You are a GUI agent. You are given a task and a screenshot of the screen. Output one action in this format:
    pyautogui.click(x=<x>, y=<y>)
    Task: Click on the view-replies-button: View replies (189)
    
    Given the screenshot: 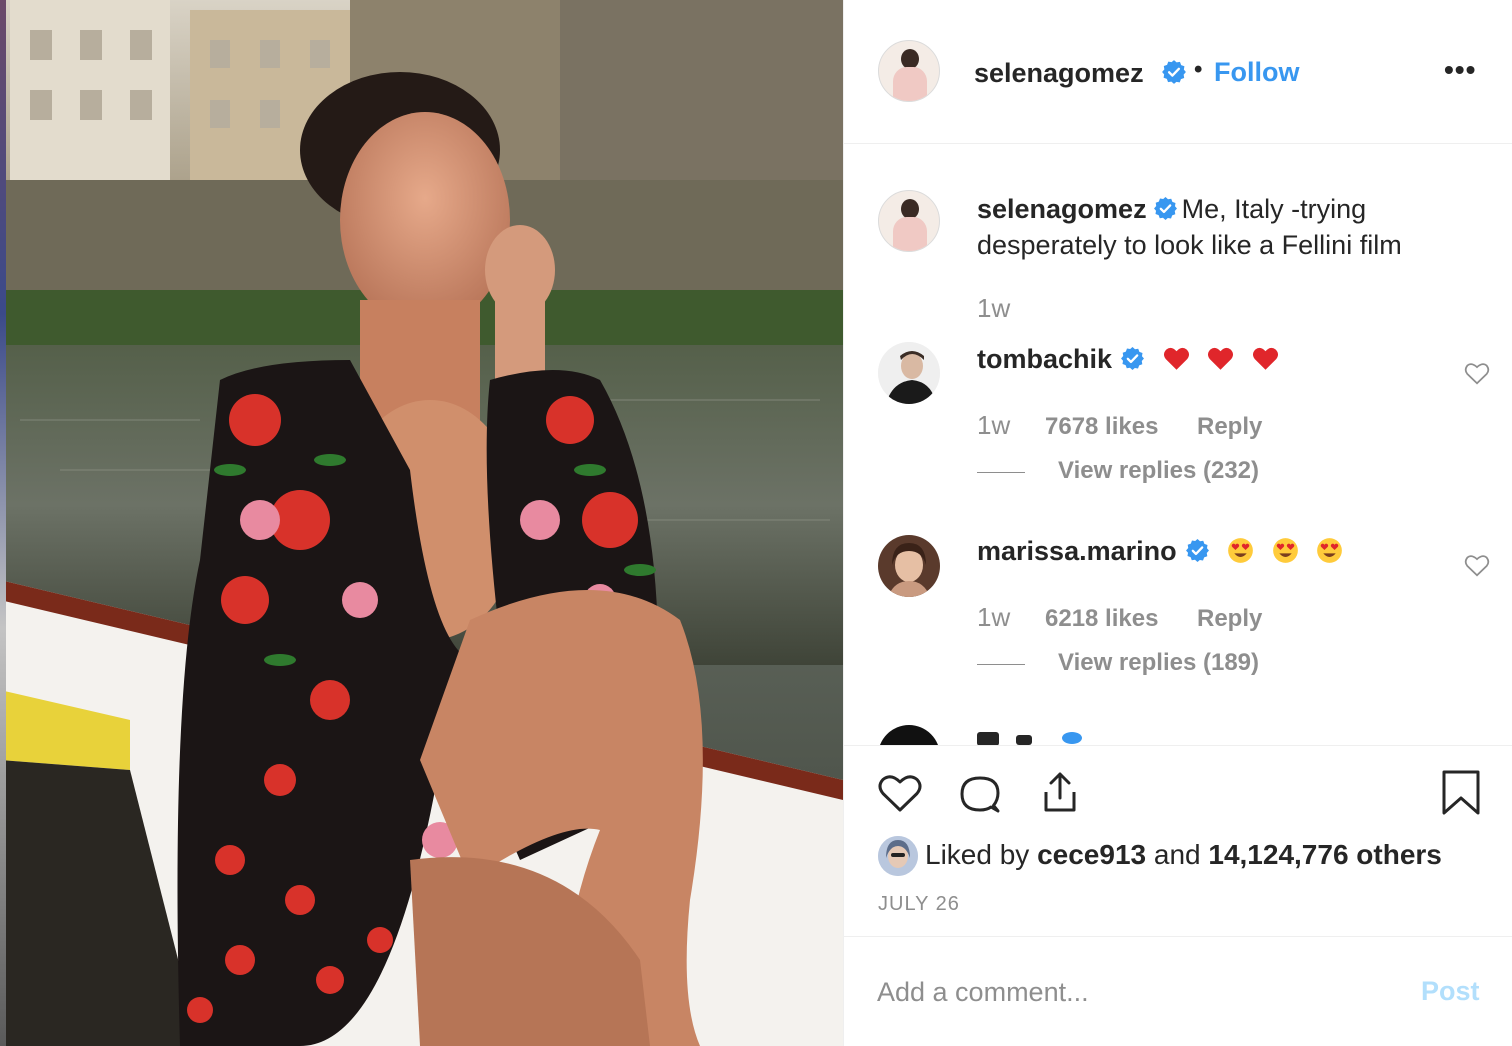 What is the action you would take?
    pyautogui.click(x=1158, y=663)
    